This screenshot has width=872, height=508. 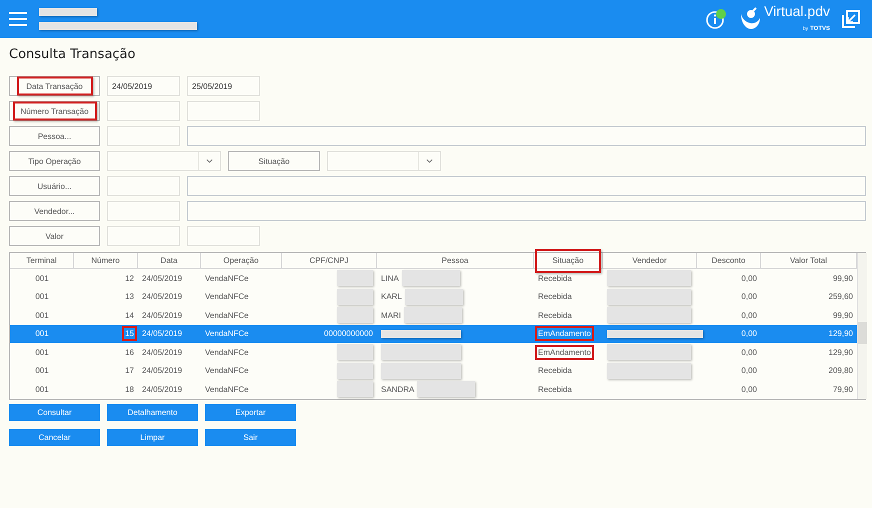 What do you see at coordinates (129, 389) in the screenshot?
I see `cell-text: 18` at bounding box center [129, 389].